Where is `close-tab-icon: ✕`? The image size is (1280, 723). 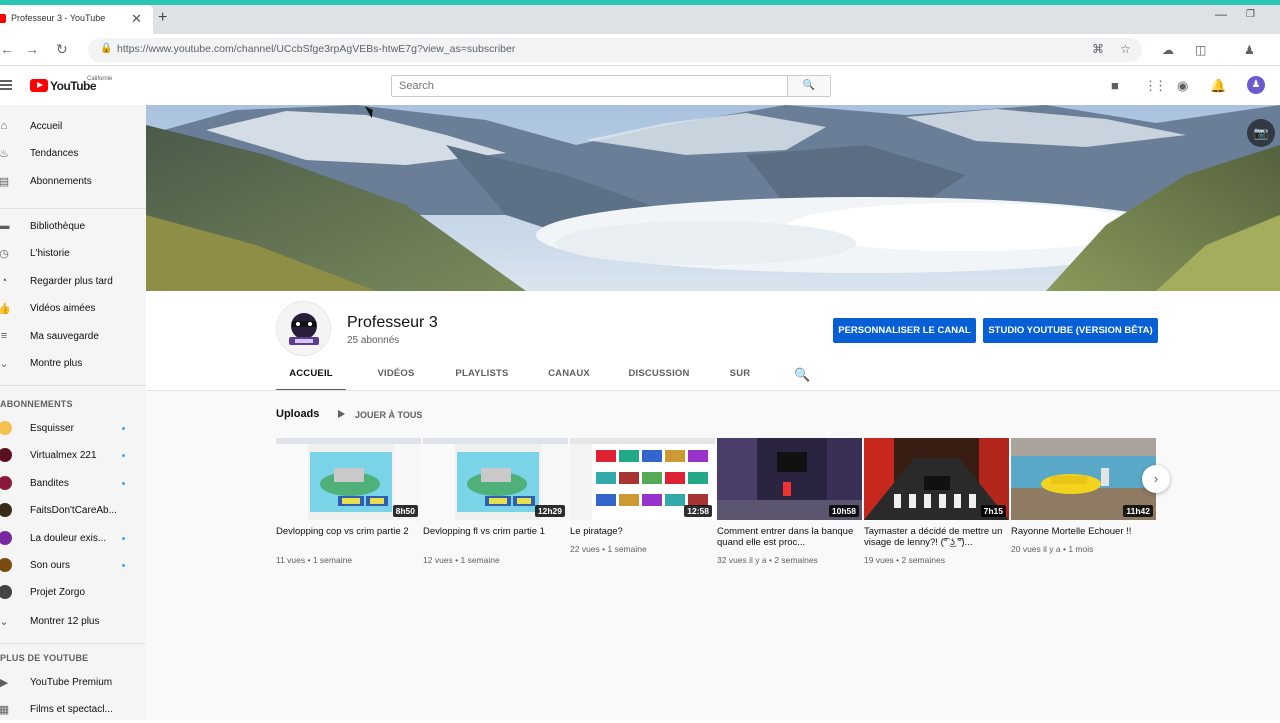
close-tab-icon: ✕ is located at coordinates (136, 19).